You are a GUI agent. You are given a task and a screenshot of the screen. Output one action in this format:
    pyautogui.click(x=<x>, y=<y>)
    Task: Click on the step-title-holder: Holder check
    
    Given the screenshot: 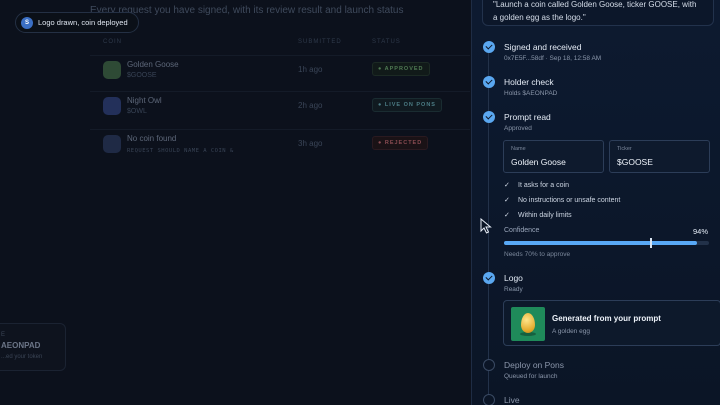 What is the action you would take?
    pyautogui.click(x=529, y=82)
    